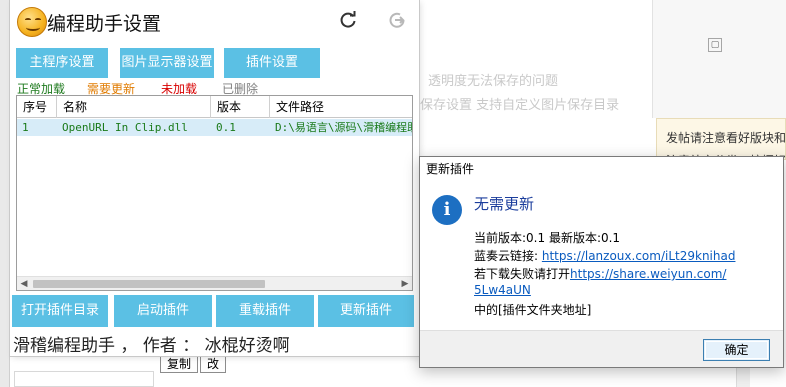 Image resolution: width=786 pixels, height=387 pixels. I want to click on dialog-footer: 确定, so click(601, 348).